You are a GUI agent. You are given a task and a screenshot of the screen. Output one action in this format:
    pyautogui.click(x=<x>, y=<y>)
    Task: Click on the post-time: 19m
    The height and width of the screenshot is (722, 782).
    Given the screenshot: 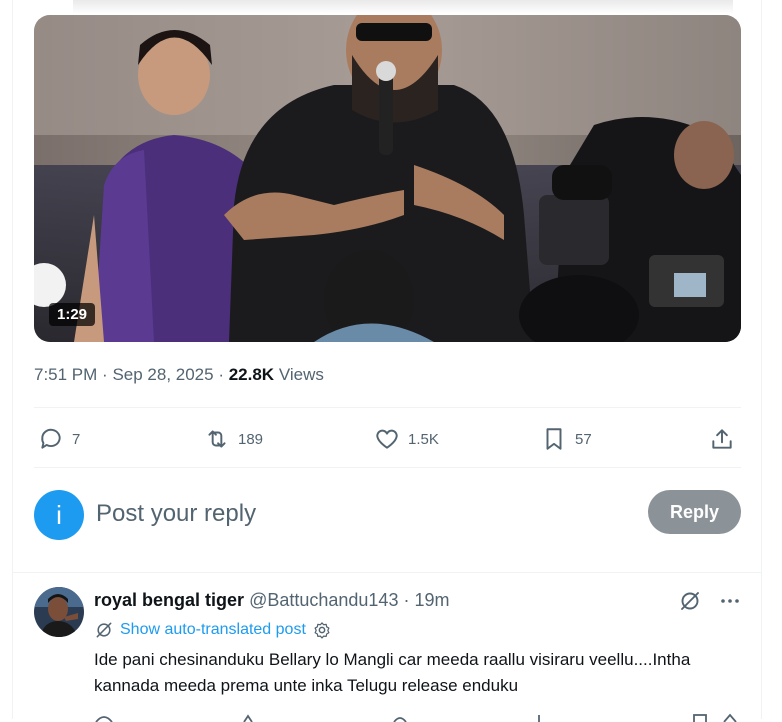 What is the action you would take?
    pyautogui.click(x=431, y=600)
    